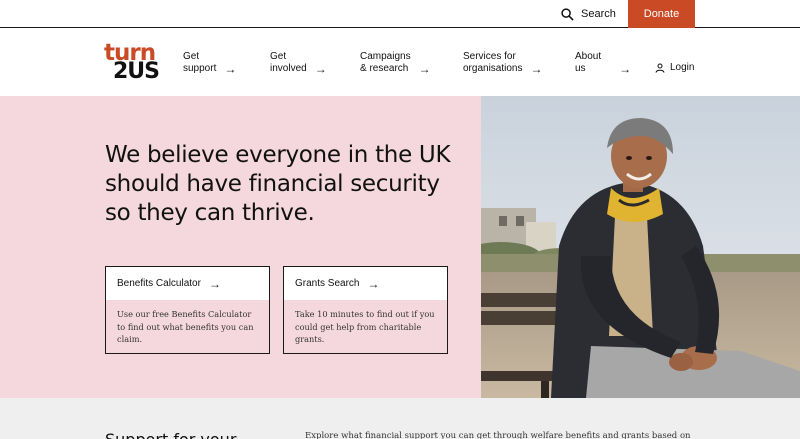 This screenshot has height=439, width=800. What do you see at coordinates (603, 63) in the screenshot?
I see `nav-about-us: About us →` at bounding box center [603, 63].